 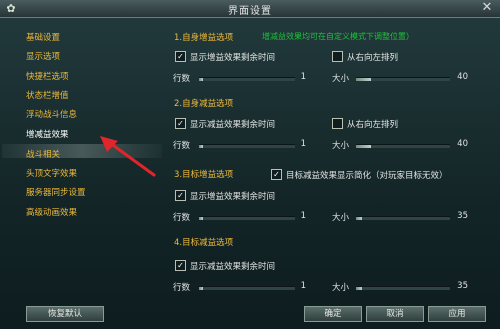 I want to click on sidebar-item-advanced-animation: 高级动画效果, so click(x=51, y=212).